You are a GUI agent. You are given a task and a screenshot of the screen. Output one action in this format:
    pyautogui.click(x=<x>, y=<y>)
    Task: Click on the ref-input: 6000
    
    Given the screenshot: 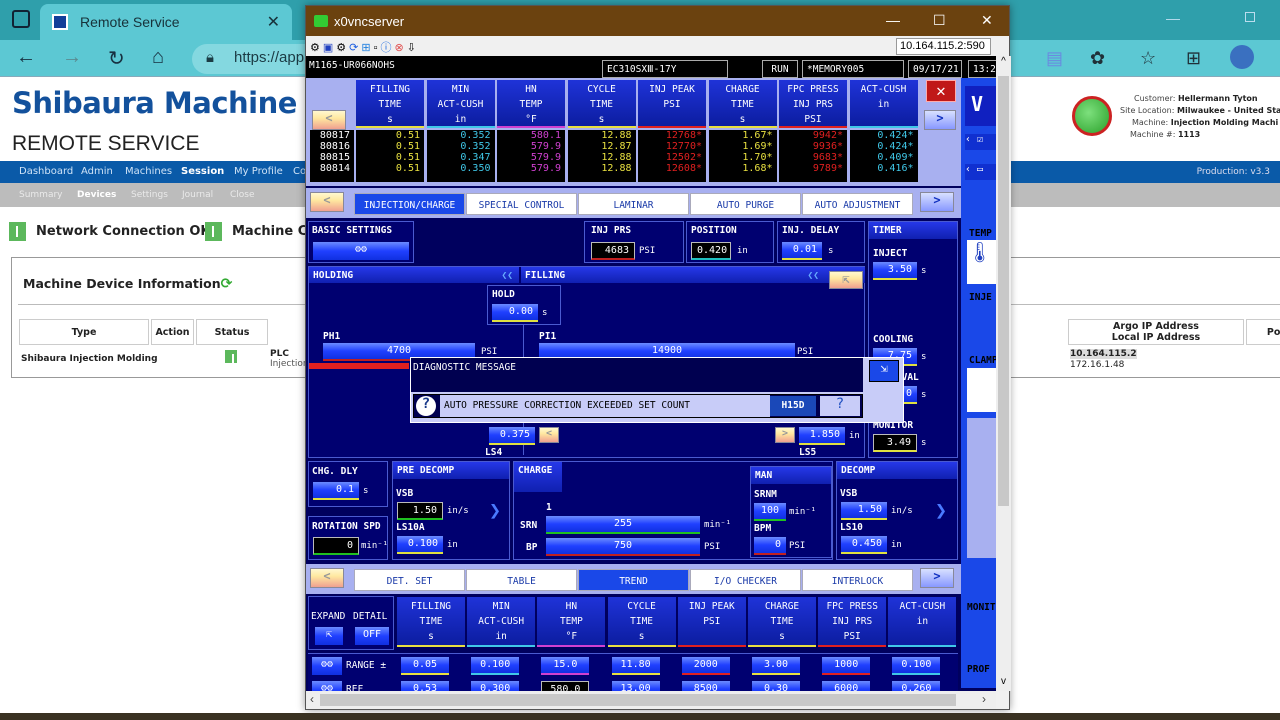 What is the action you would take?
    pyautogui.click(x=846, y=686)
    